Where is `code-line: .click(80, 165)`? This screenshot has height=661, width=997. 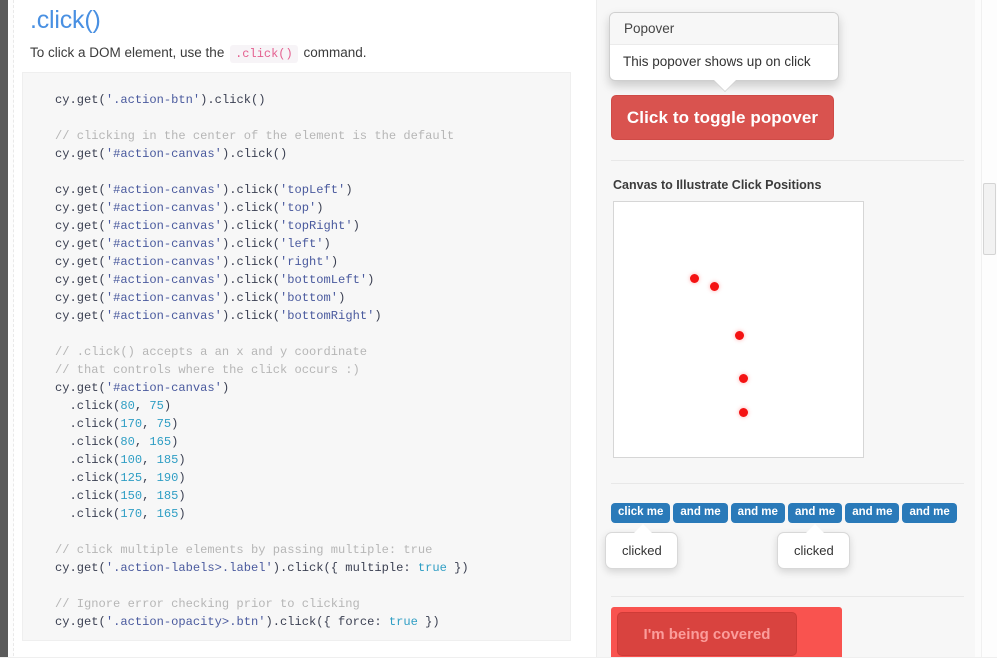 code-line: .click(80, 165) is located at coordinates (312, 442).